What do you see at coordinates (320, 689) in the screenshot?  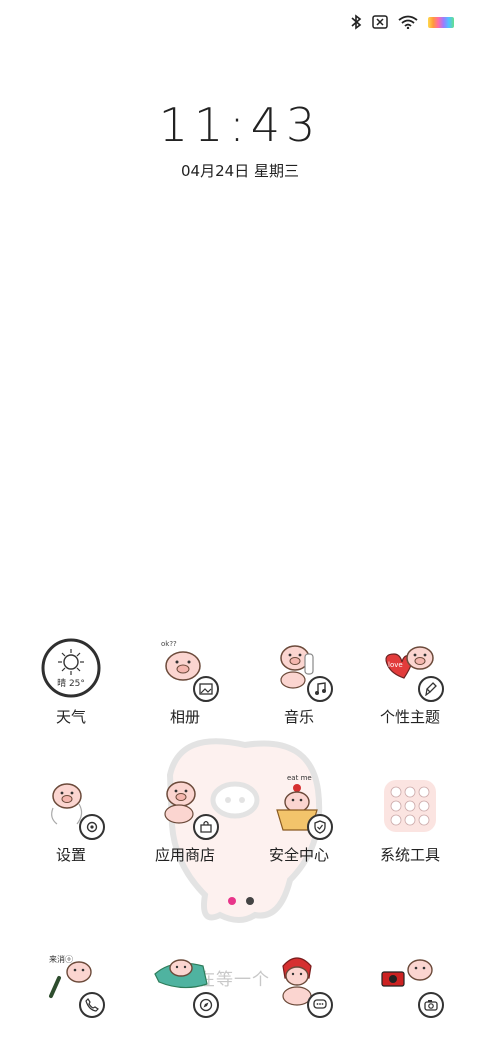 I see `music-note-icon` at bounding box center [320, 689].